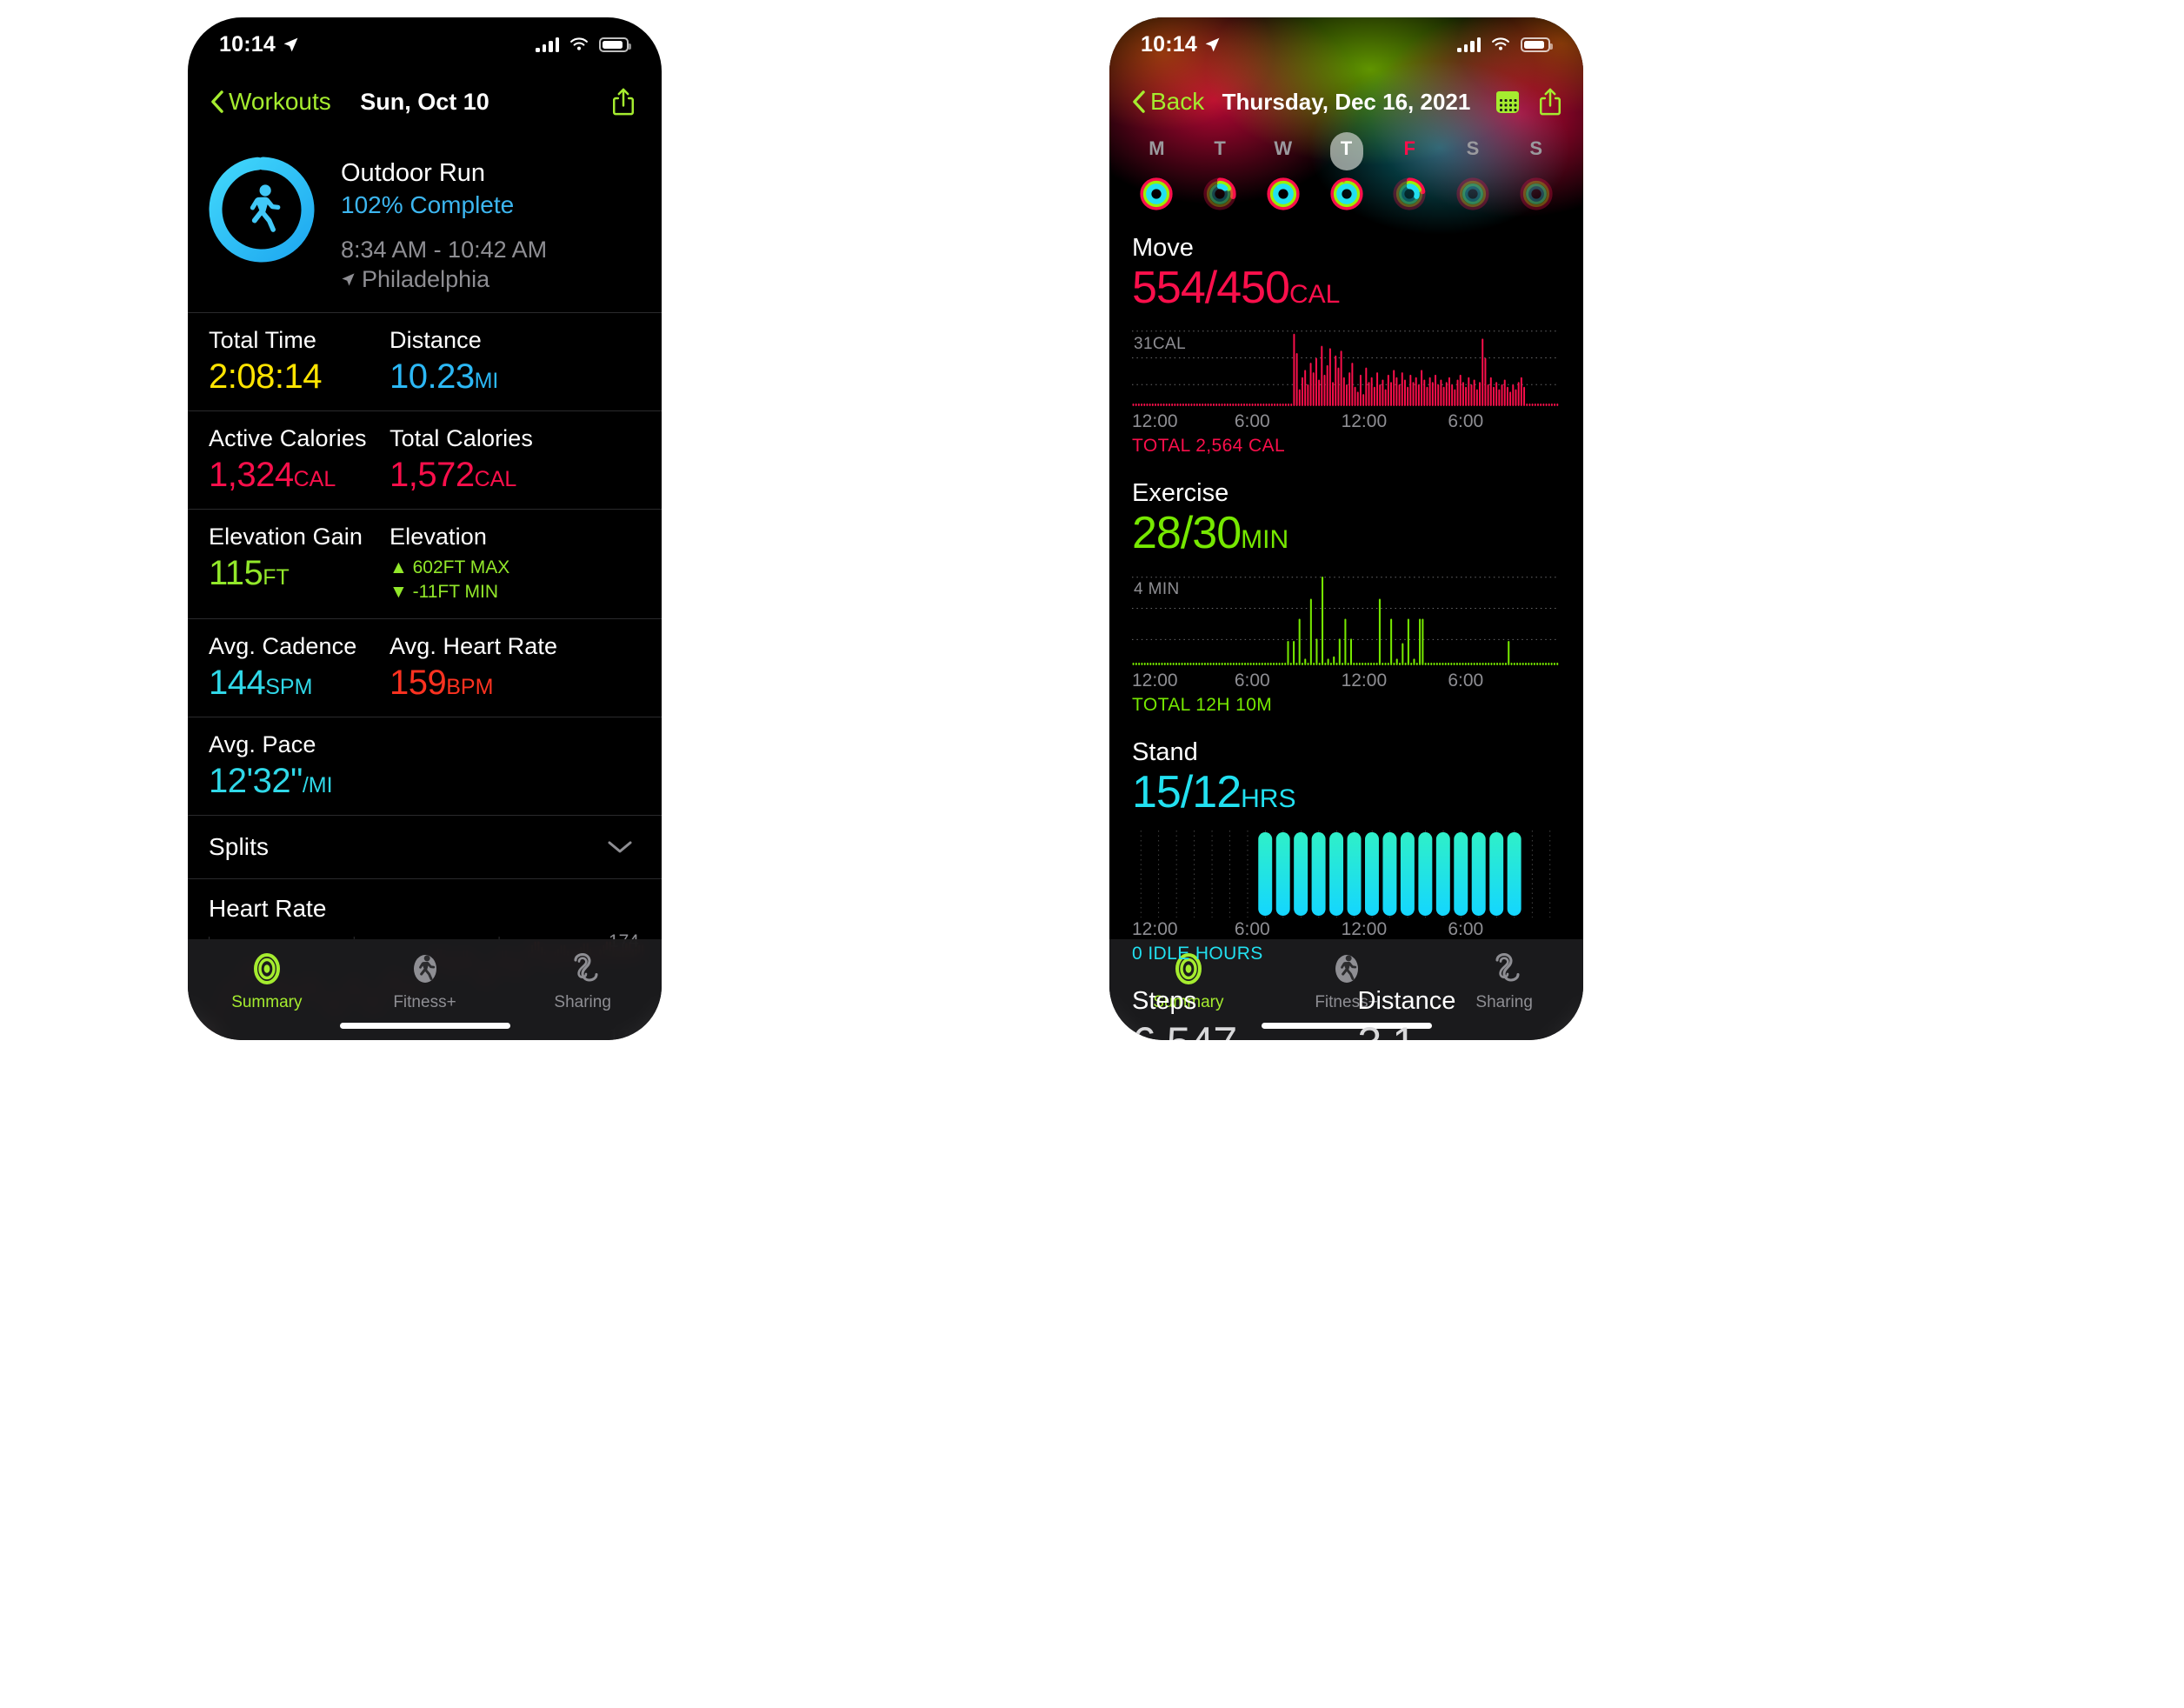 The height and width of the screenshot is (1708, 2184). Describe the element at coordinates (1346, 1002) in the screenshot. I see `bottom-stats: Steps 6,547 Distance 3.1MI` at that location.